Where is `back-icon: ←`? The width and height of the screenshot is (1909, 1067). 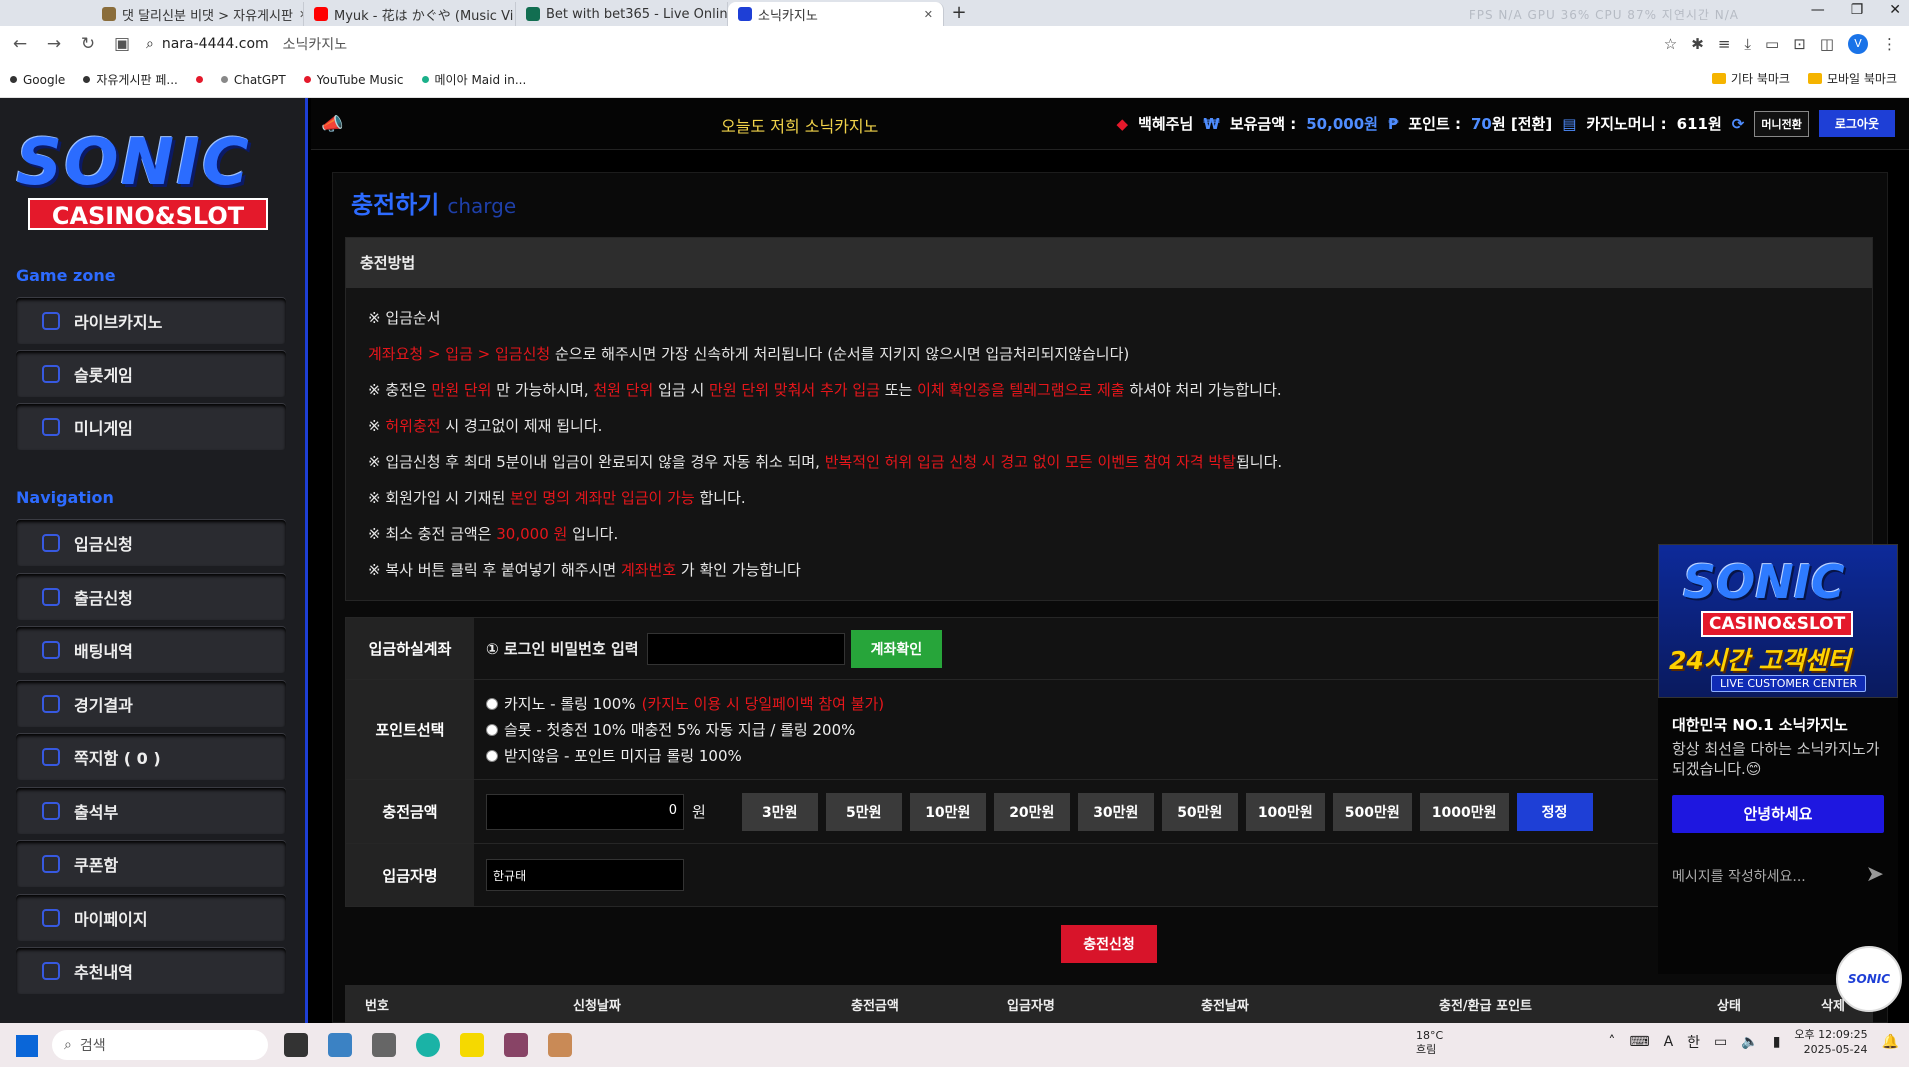
back-icon: ← is located at coordinates (20, 44).